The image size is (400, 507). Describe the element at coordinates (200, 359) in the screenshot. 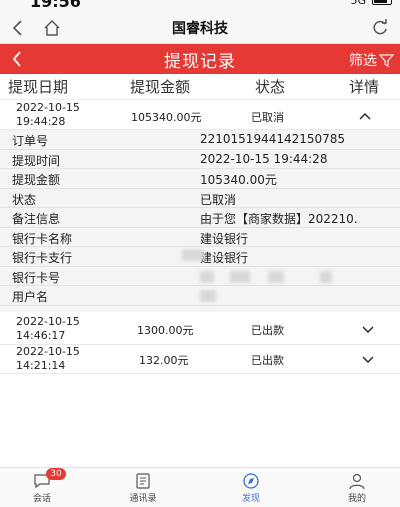

I see `table-row: 2022-10-15 14:21:14 132.00元 已出款` at that location.